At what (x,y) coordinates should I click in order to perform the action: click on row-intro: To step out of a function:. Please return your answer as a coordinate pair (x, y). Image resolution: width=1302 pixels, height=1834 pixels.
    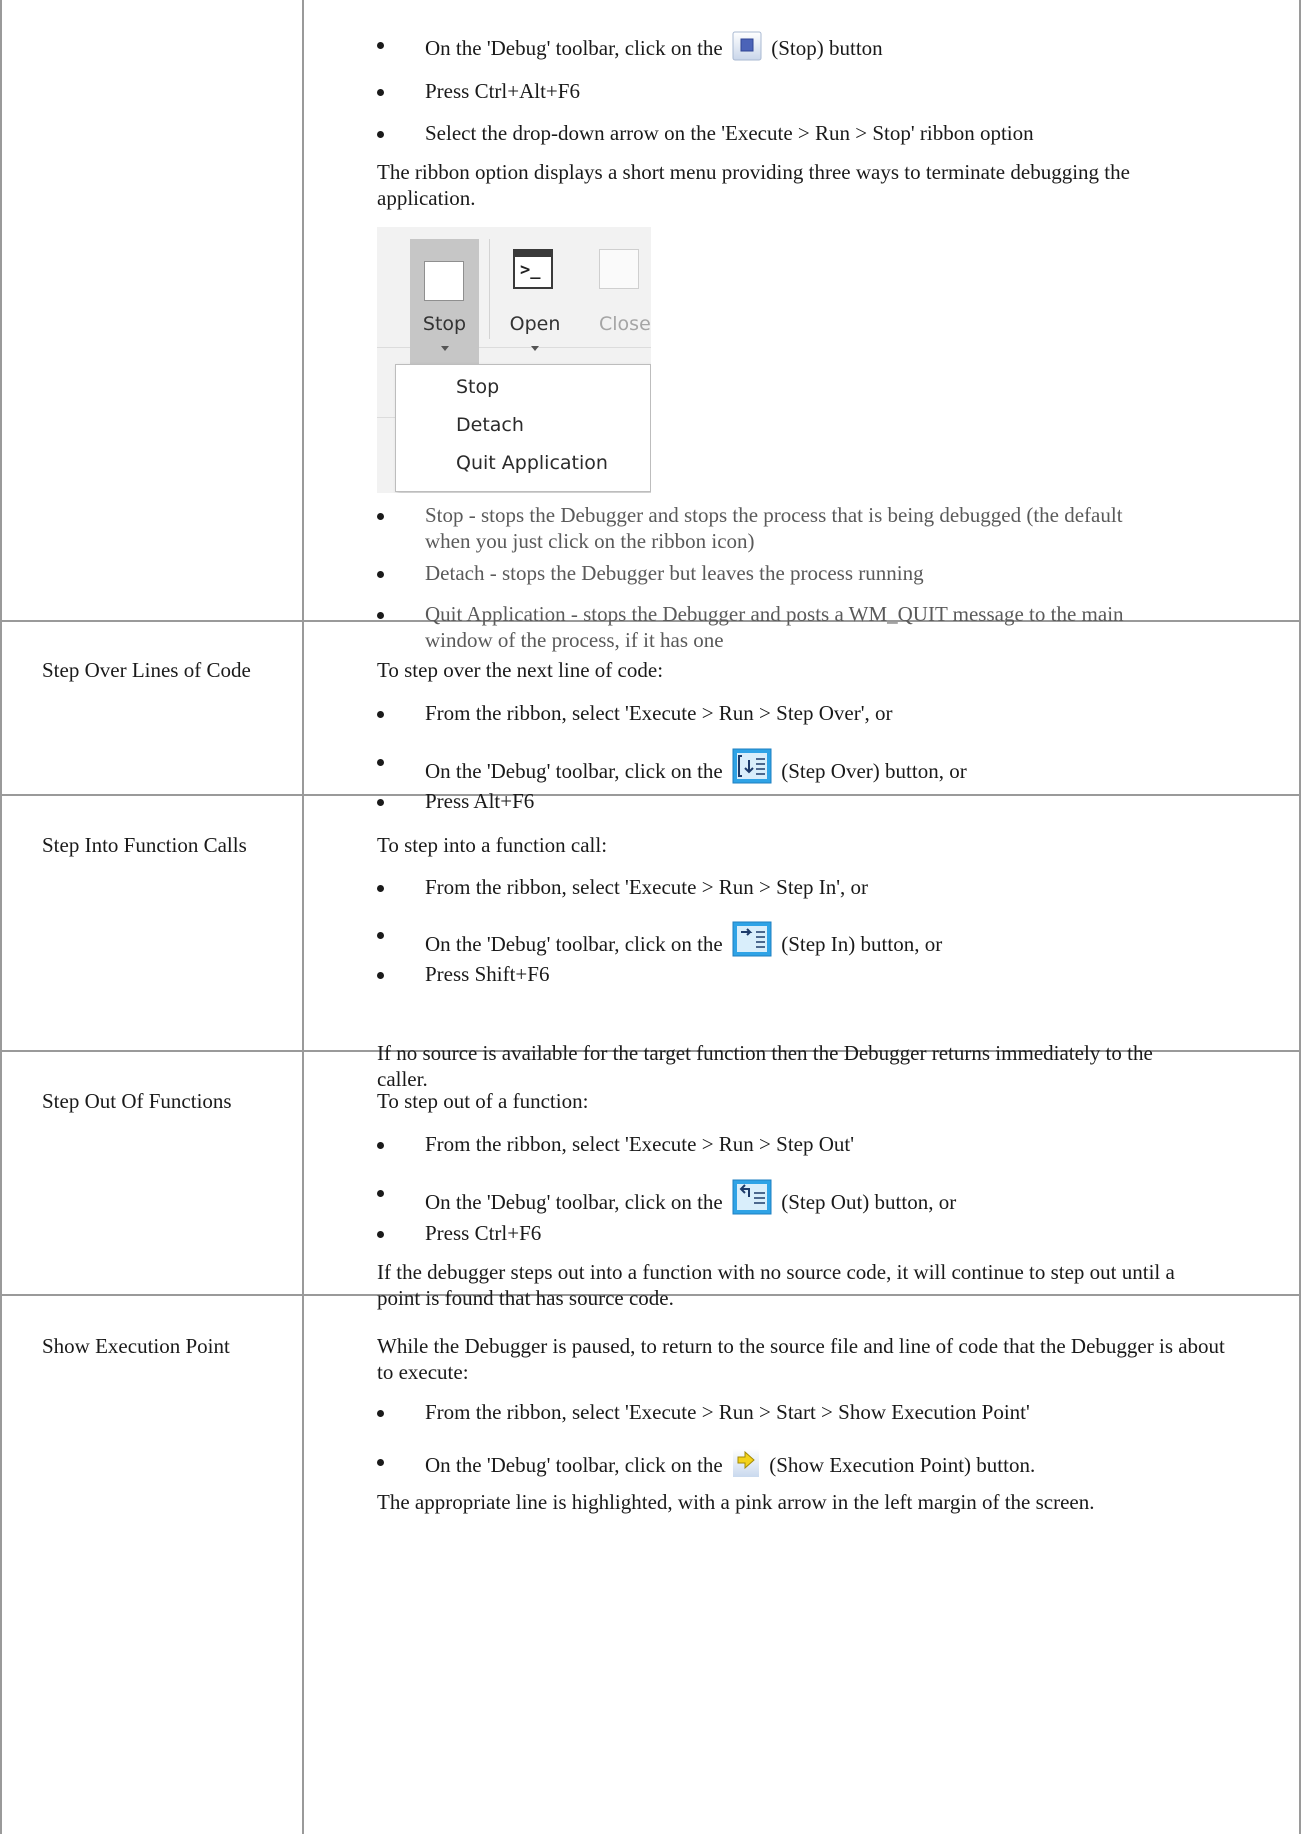
    Looking at the image, I should click on (483, 1101).